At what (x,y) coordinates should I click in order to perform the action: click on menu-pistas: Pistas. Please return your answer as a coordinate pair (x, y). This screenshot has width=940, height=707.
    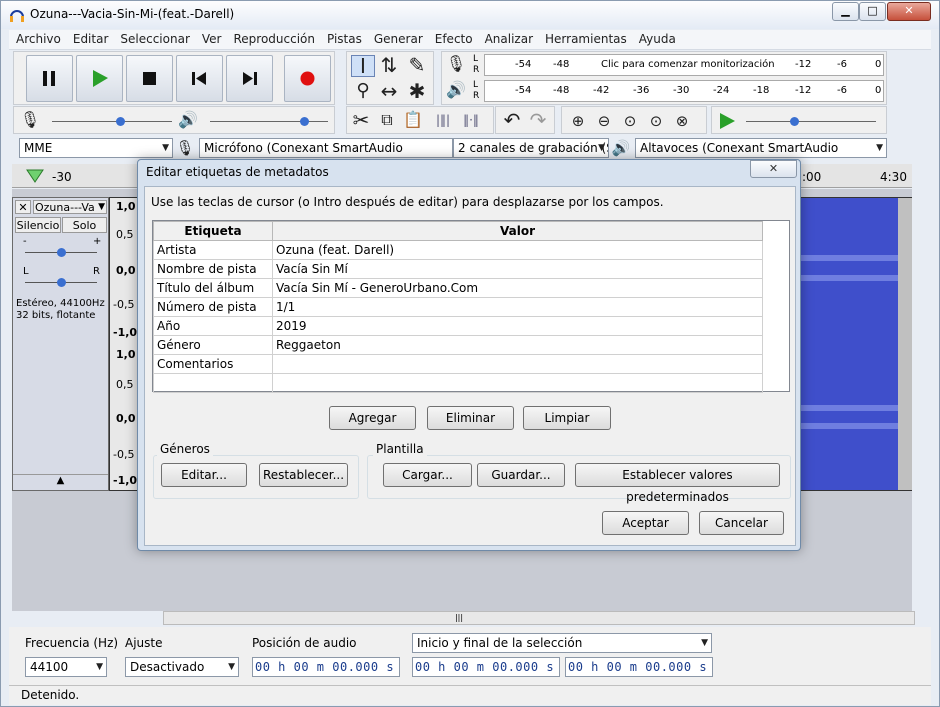
    Looking at the image, I should click on (343, 39).